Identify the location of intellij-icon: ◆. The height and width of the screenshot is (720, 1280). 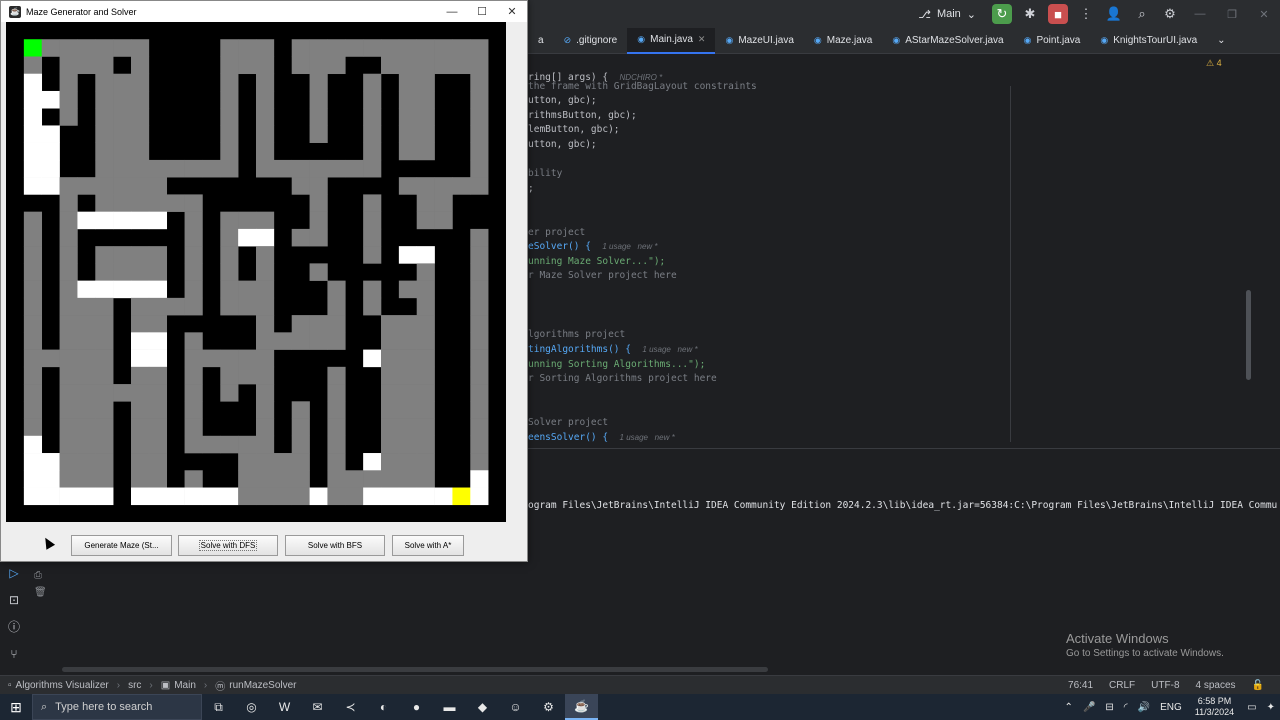
(482, 707).